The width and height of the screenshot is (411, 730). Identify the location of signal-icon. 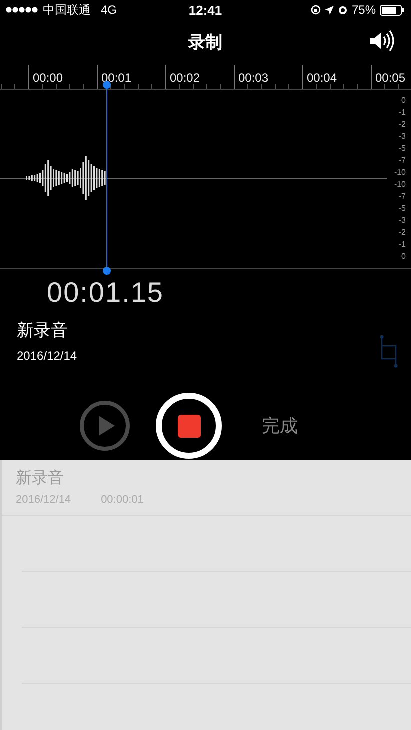
(22, 10).